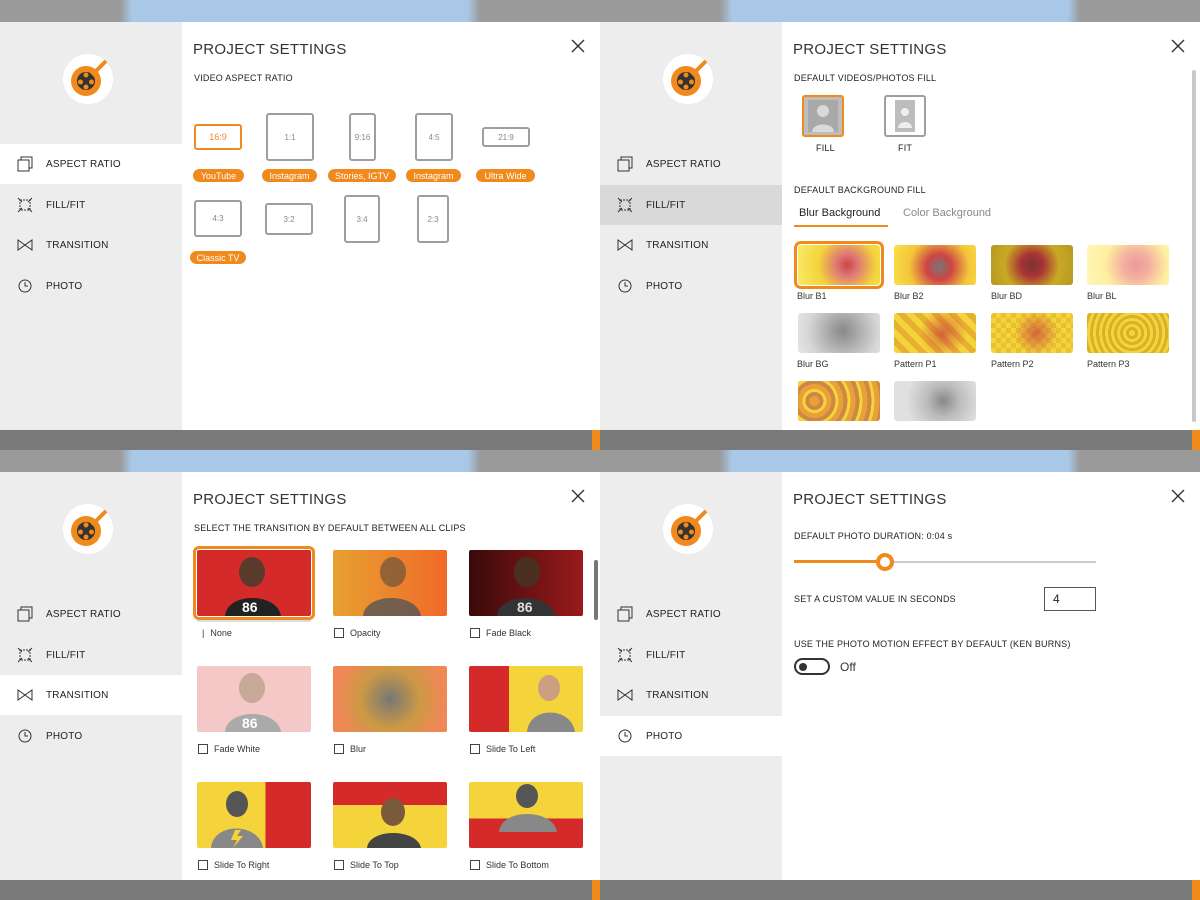  I want to click on section-label: DEFAULT BACKGROUND FILL, so click(860, 190).